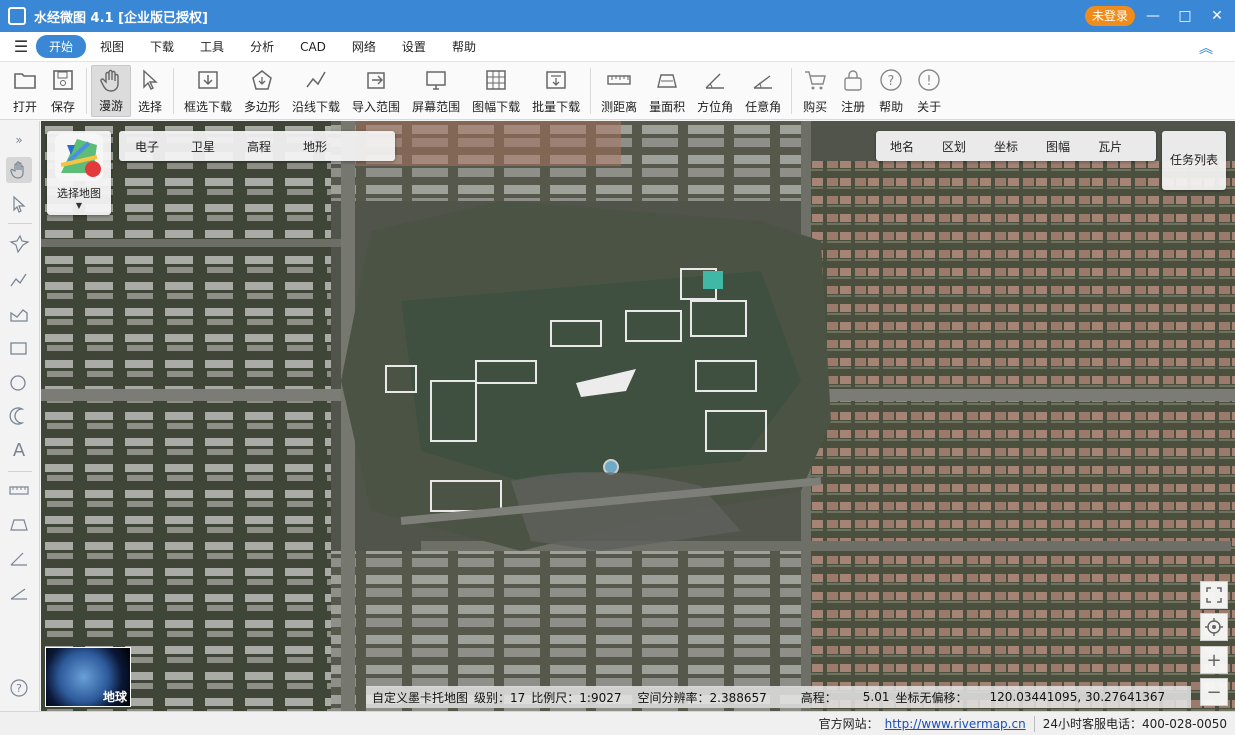  What do you see at coordinates (19, 280) in the screenshot?
I see `add-line-icon` at bounding box center [19, 280].